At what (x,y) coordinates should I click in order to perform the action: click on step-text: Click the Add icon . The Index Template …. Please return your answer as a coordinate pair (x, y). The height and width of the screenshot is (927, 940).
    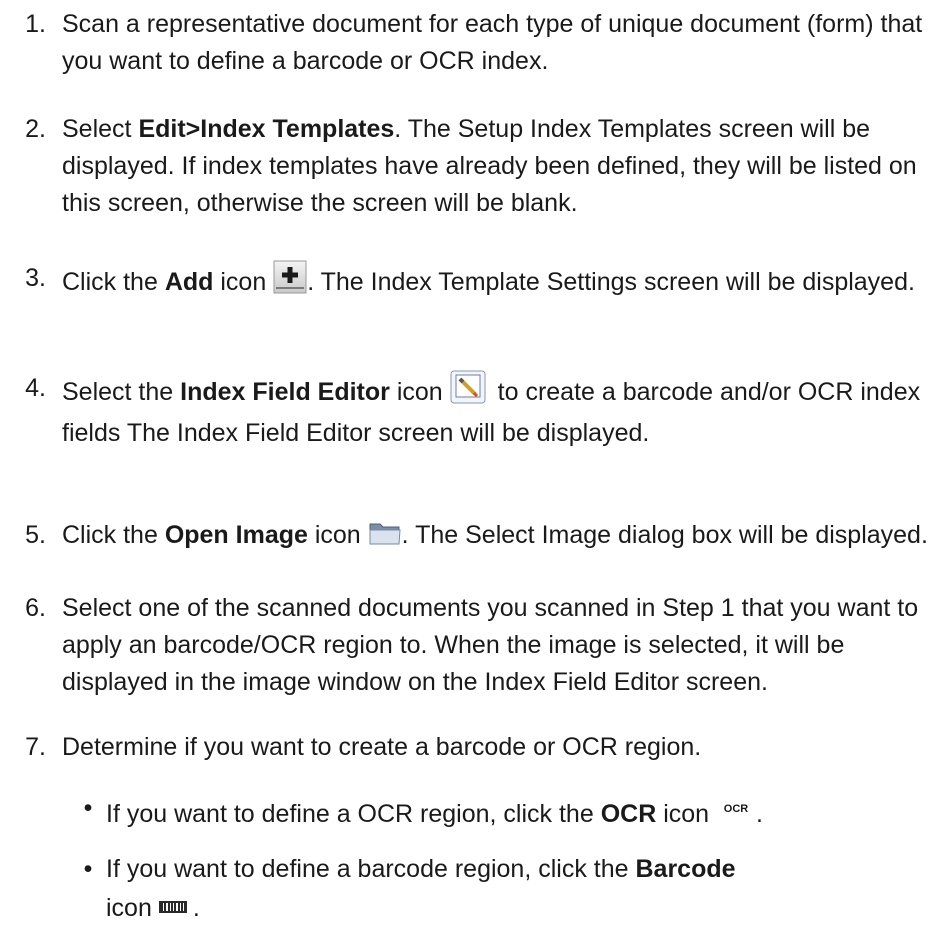
    Looking at the image, I should click on (499, 282).